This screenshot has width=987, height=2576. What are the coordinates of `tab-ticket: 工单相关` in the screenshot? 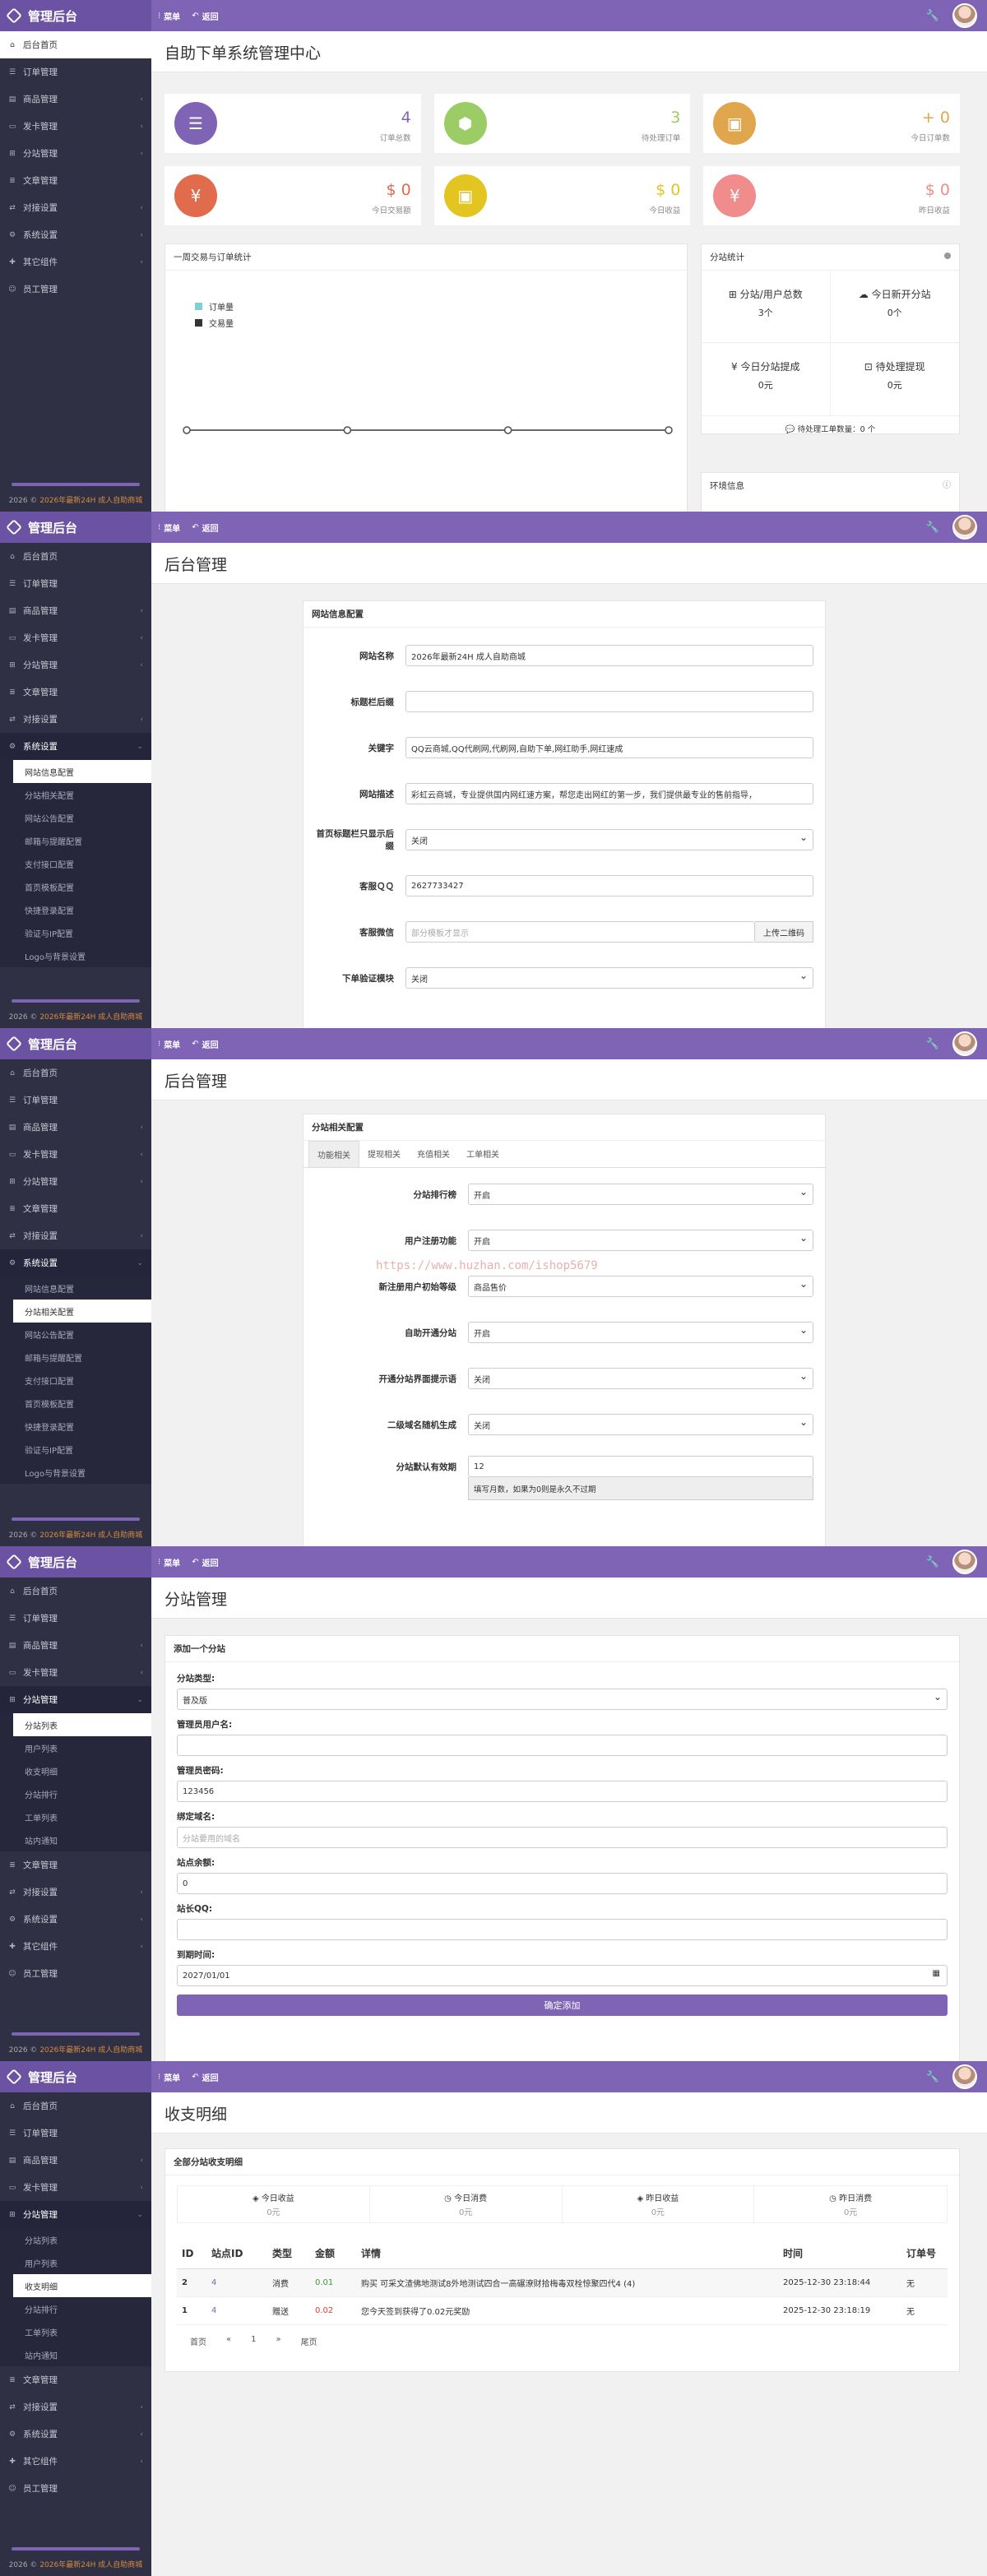 It's located at (482, 1154).